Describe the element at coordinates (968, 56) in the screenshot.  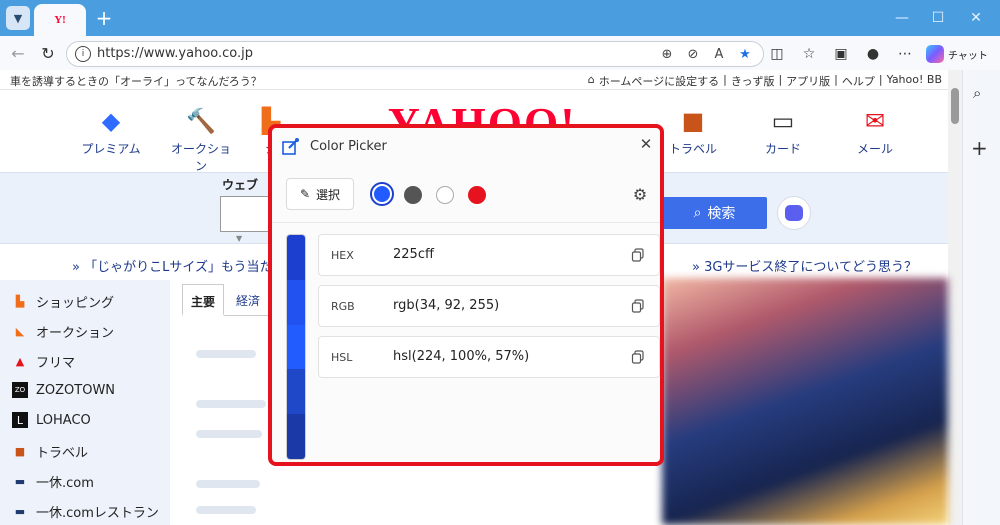
I see `chat-label: チャット` at that location.